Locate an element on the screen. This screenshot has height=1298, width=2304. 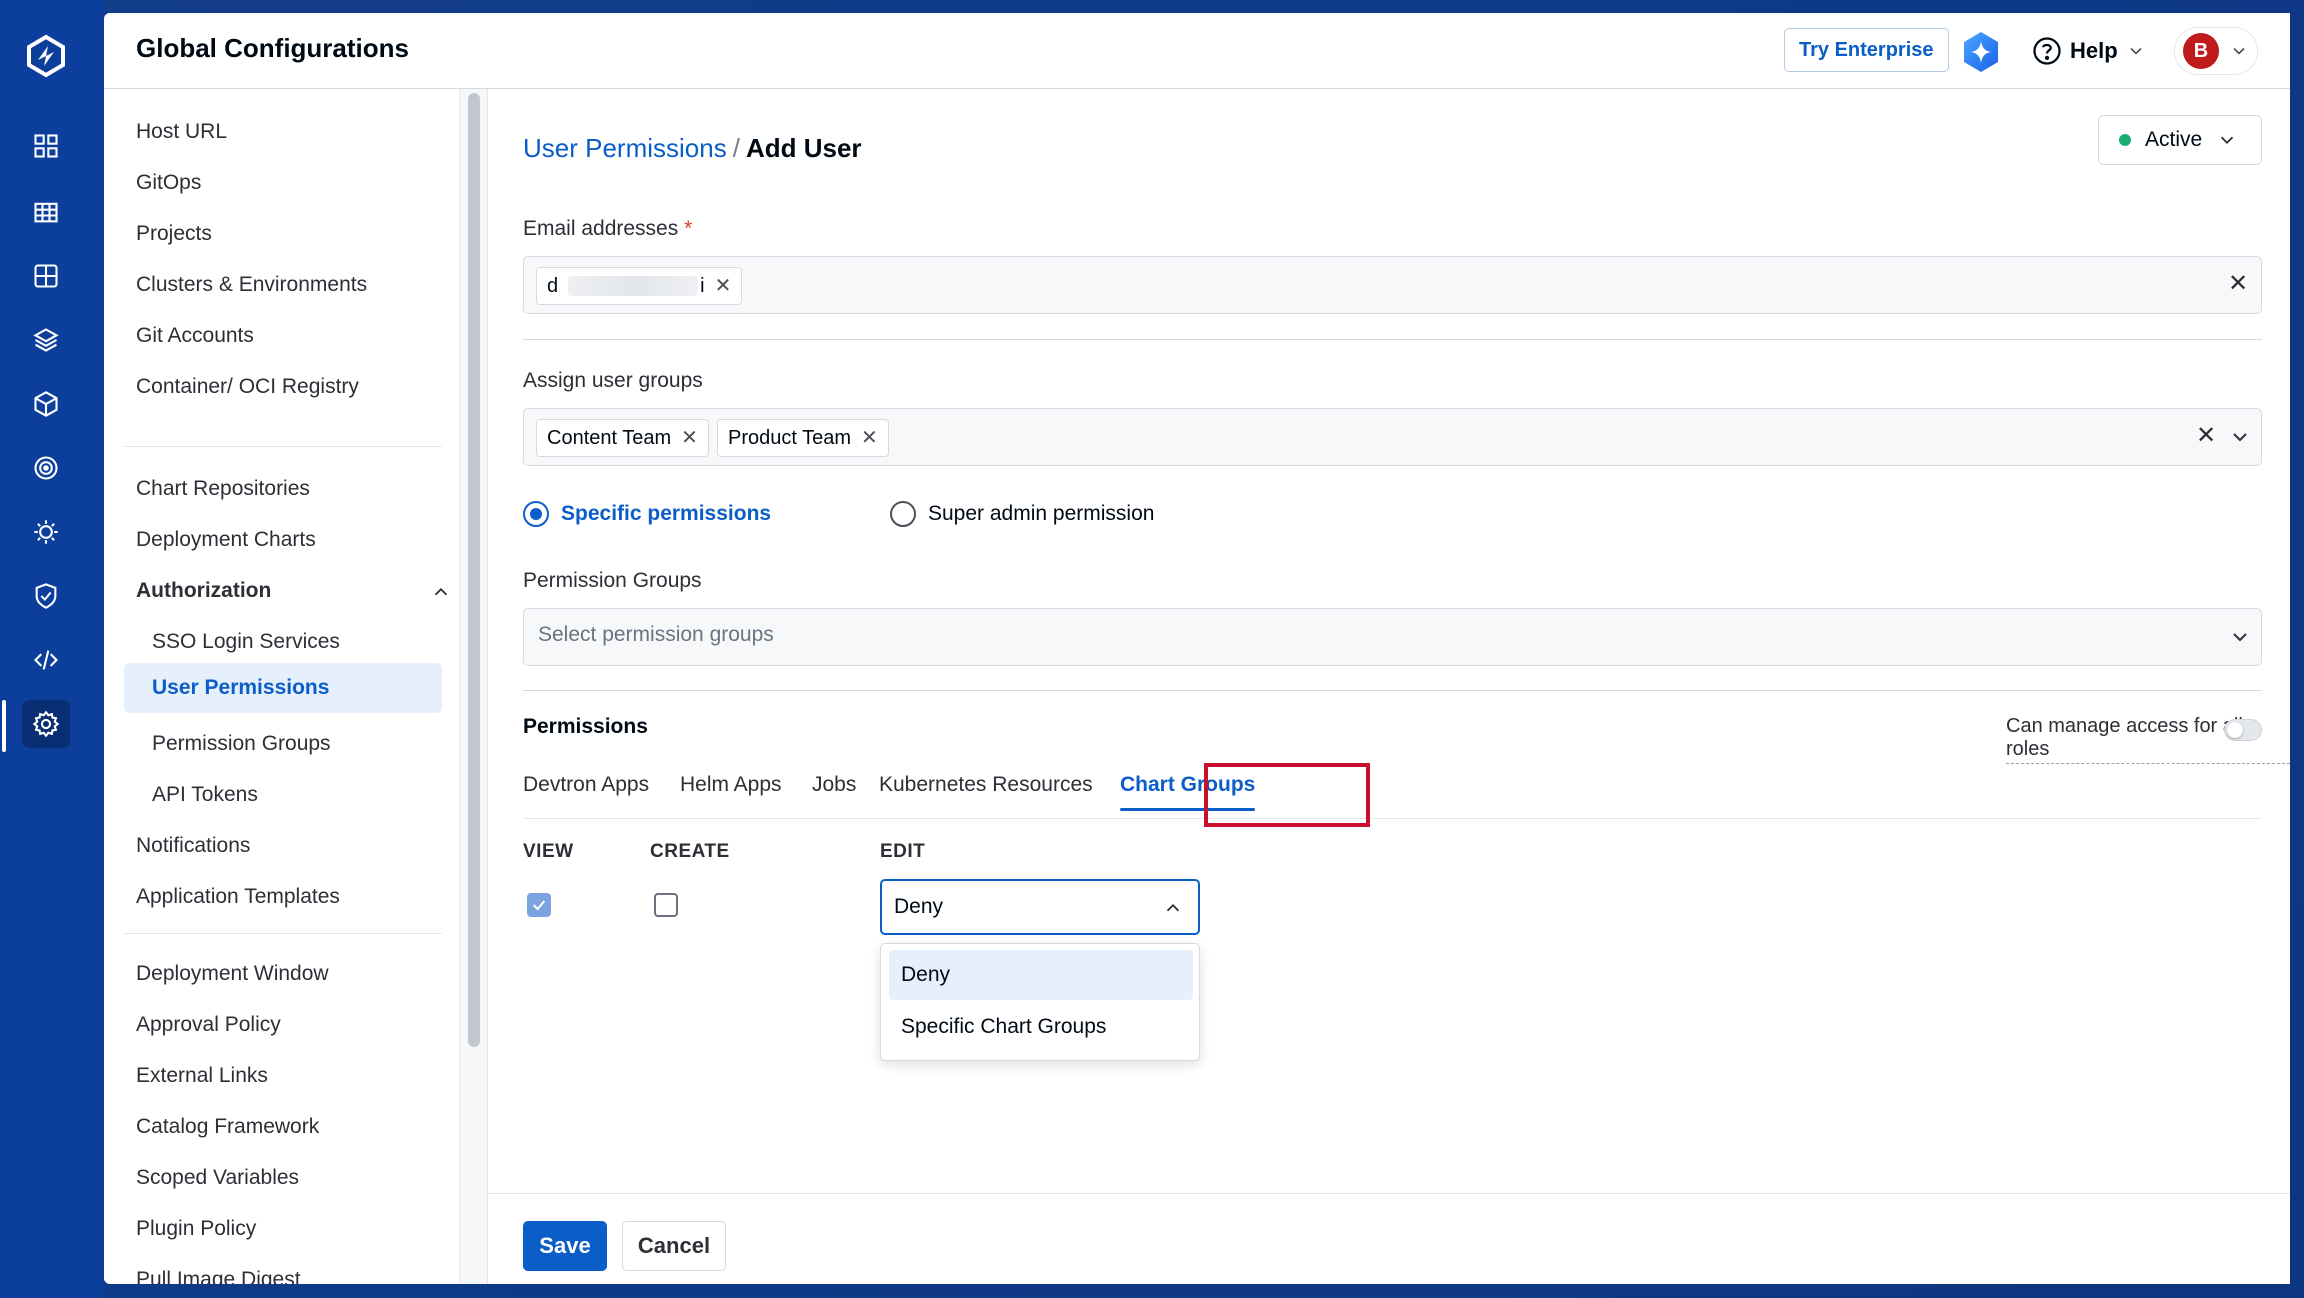
sidebar-item-user-permissions: User Permissions is located at coordinates (283, 688).